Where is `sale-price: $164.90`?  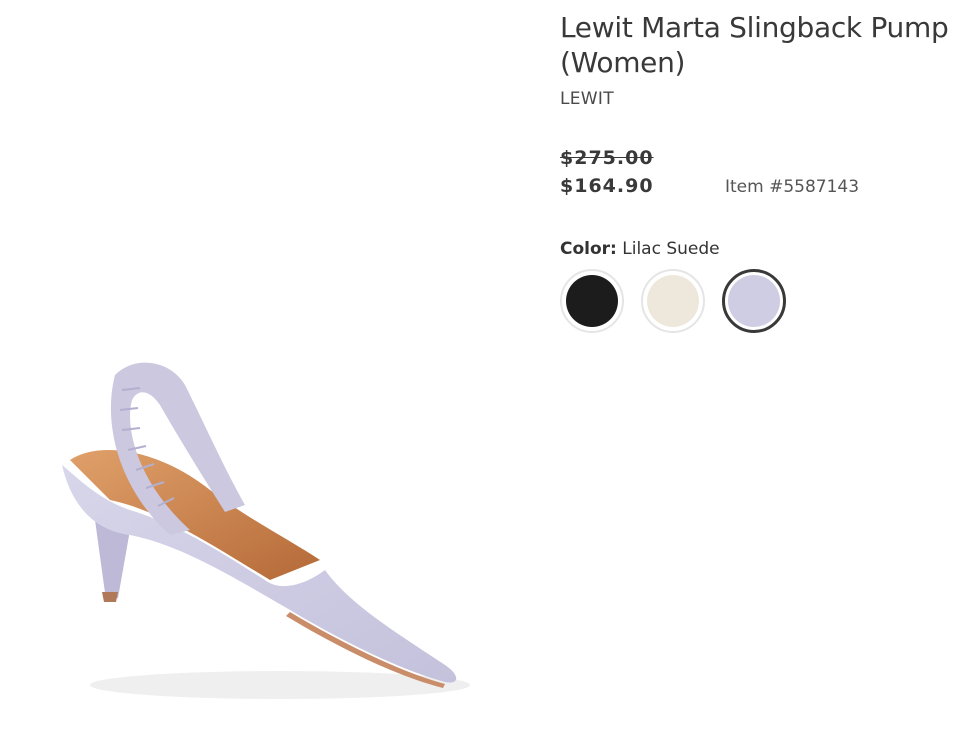
sale-price: $164.90 is located at coordinates (607, 186).